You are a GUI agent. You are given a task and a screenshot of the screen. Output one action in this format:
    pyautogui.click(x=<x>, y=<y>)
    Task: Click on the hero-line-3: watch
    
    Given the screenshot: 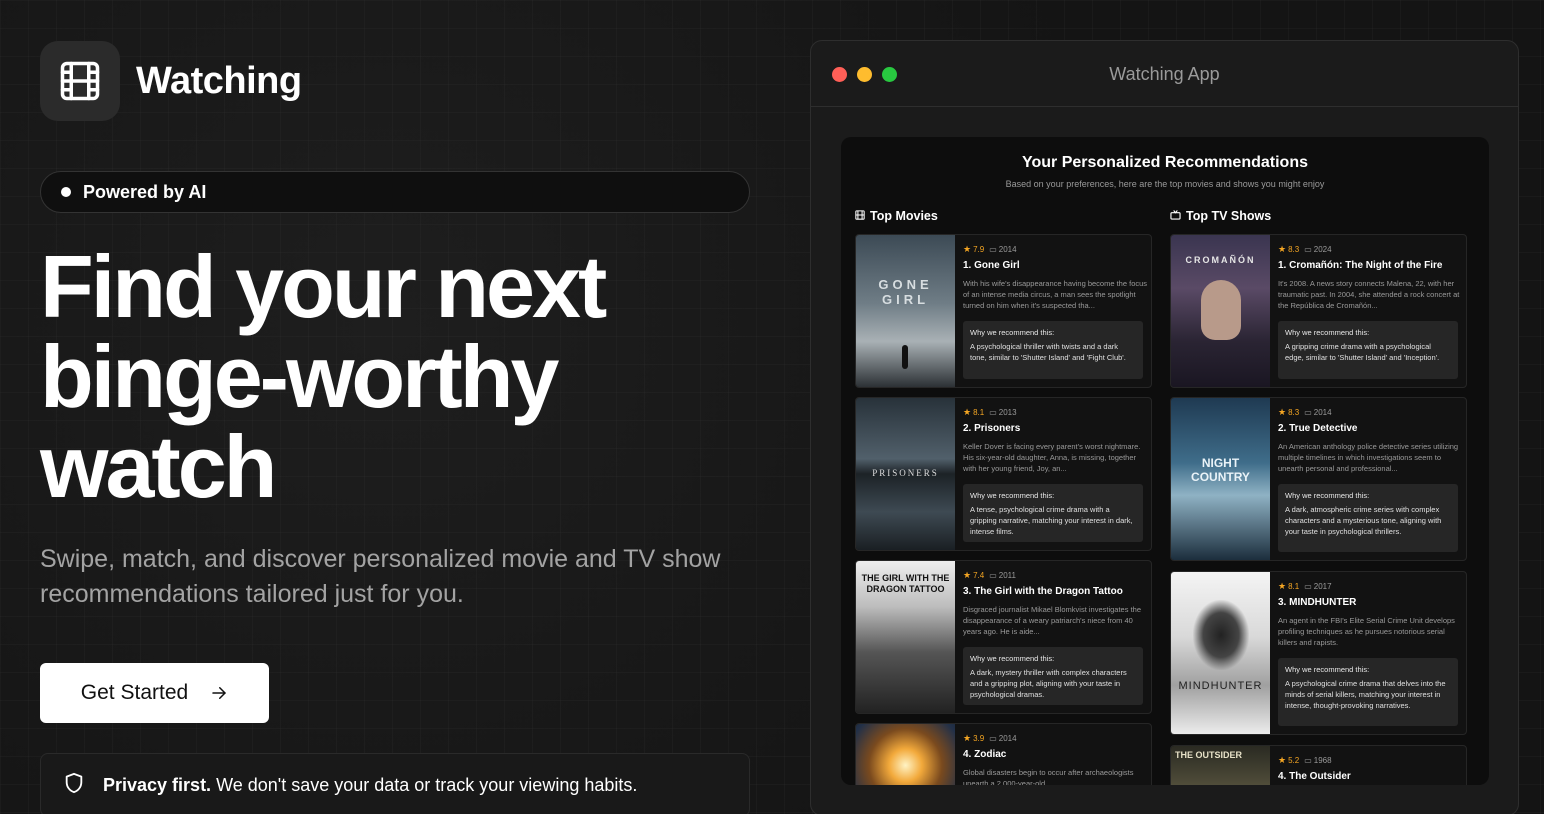 What is the action you would take?
    pyautogui.click(x=158, y=466)
    